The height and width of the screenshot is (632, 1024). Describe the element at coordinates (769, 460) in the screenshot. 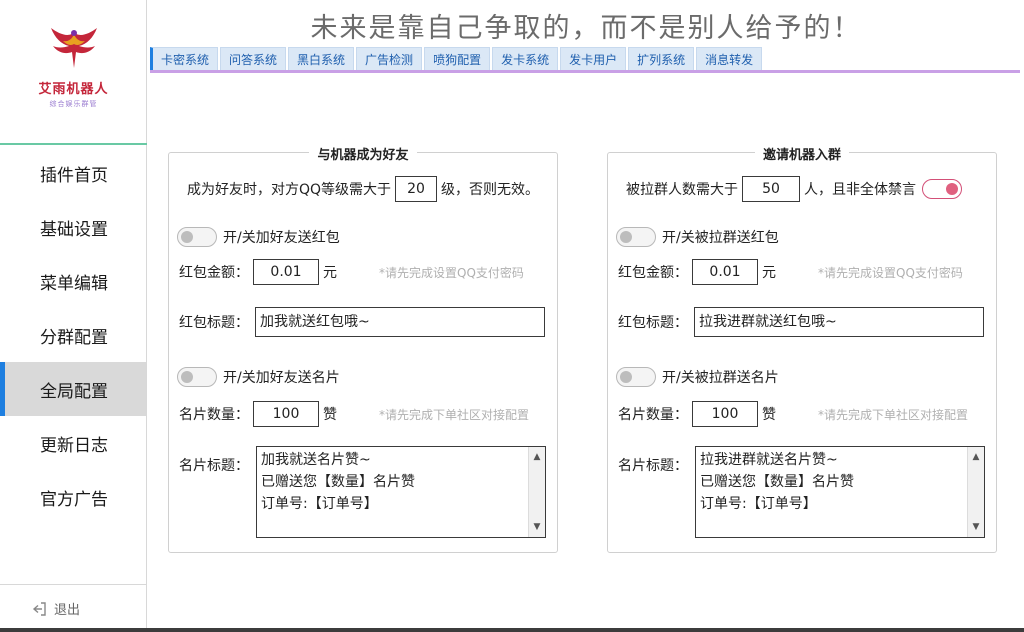

I see `textarea-line: 拉我进群就送名片赞~` at that location.